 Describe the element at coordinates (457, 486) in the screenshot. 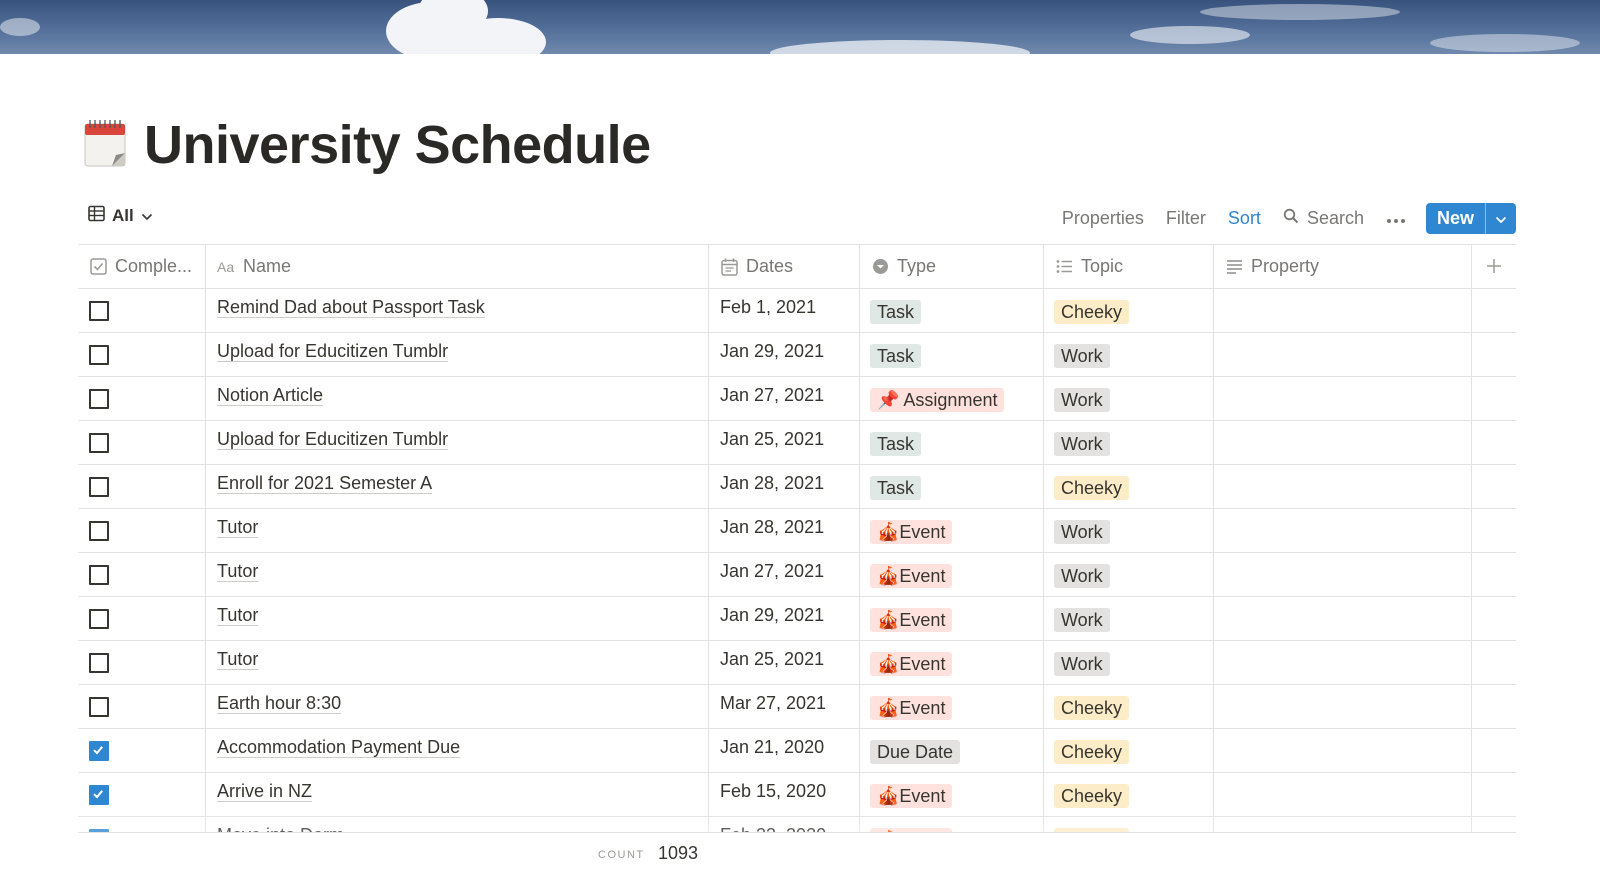

I see `name-cell: Enroll for 2021 Semester A` at that location.